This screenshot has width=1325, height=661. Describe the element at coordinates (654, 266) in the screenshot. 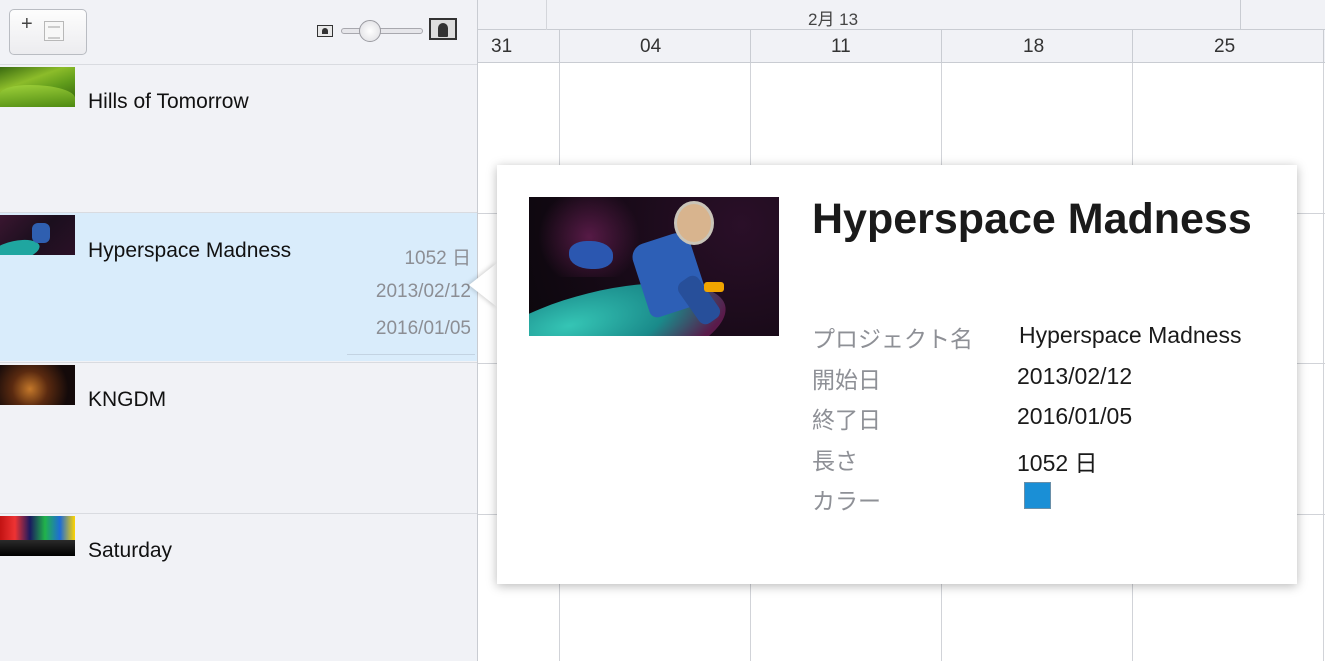

I see `project-cover-image` at that location.